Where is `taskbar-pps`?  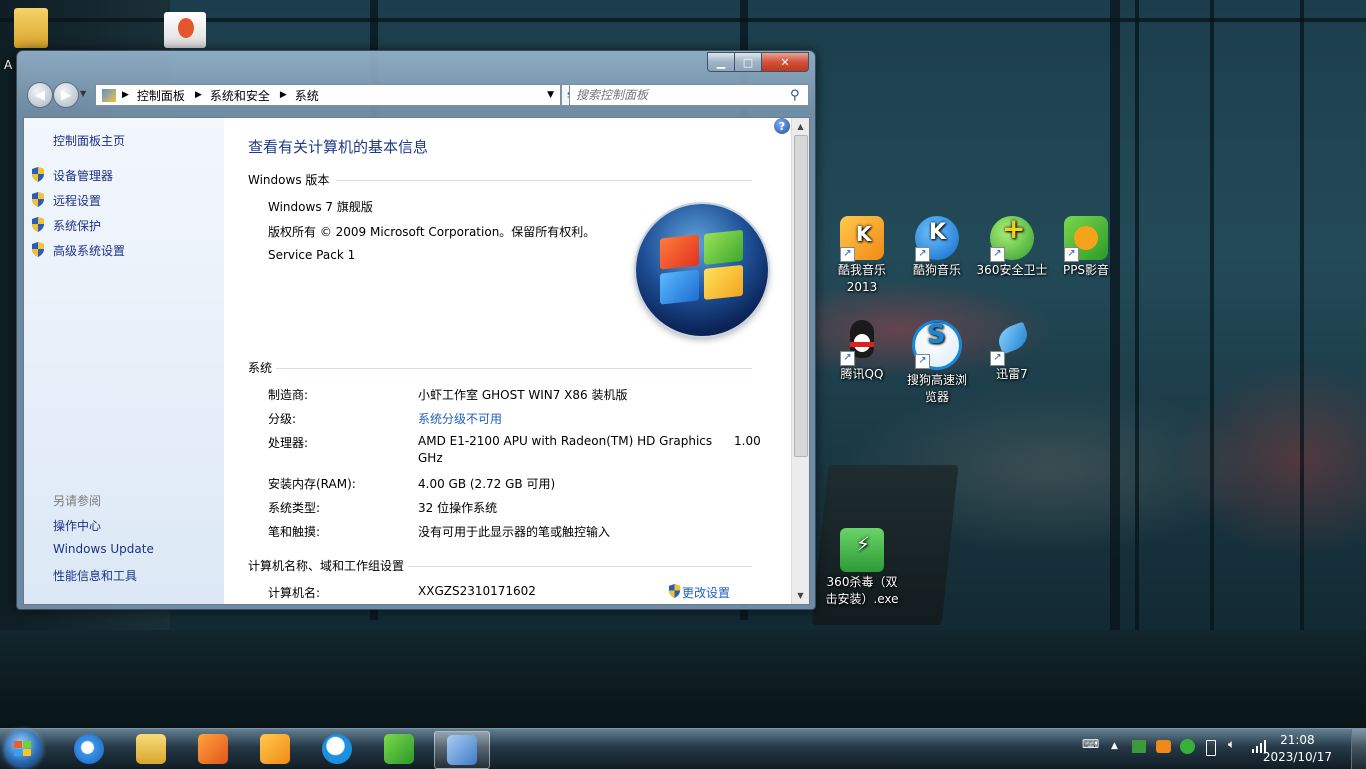 taskbar-pps is located at coordinates (399, 749).